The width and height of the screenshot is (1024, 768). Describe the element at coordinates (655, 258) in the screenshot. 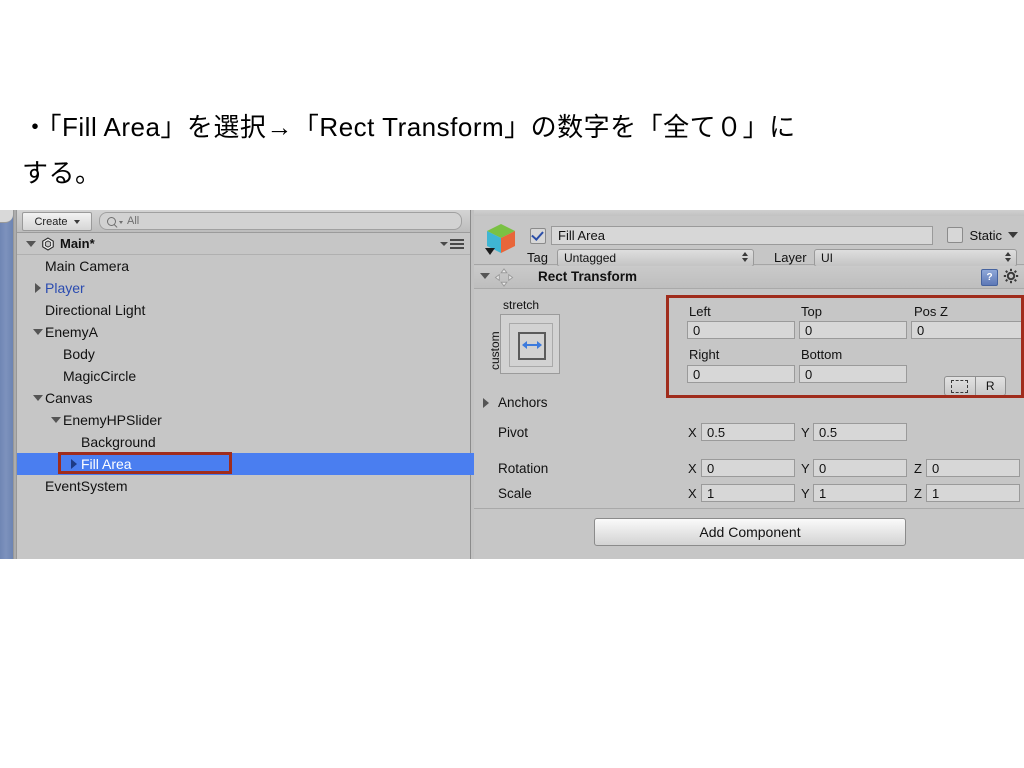

I see `tag-dropdown: Untagged` at that location.